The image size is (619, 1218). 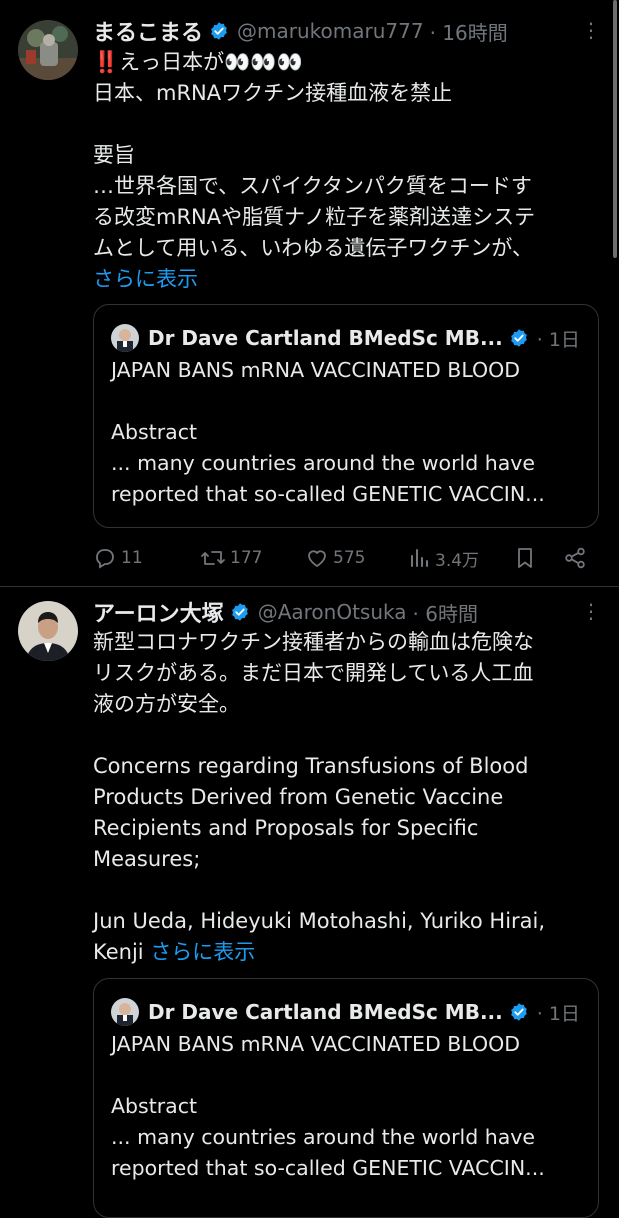 I want to click on text-fragment: Kenji, so click(x=122, y=952).